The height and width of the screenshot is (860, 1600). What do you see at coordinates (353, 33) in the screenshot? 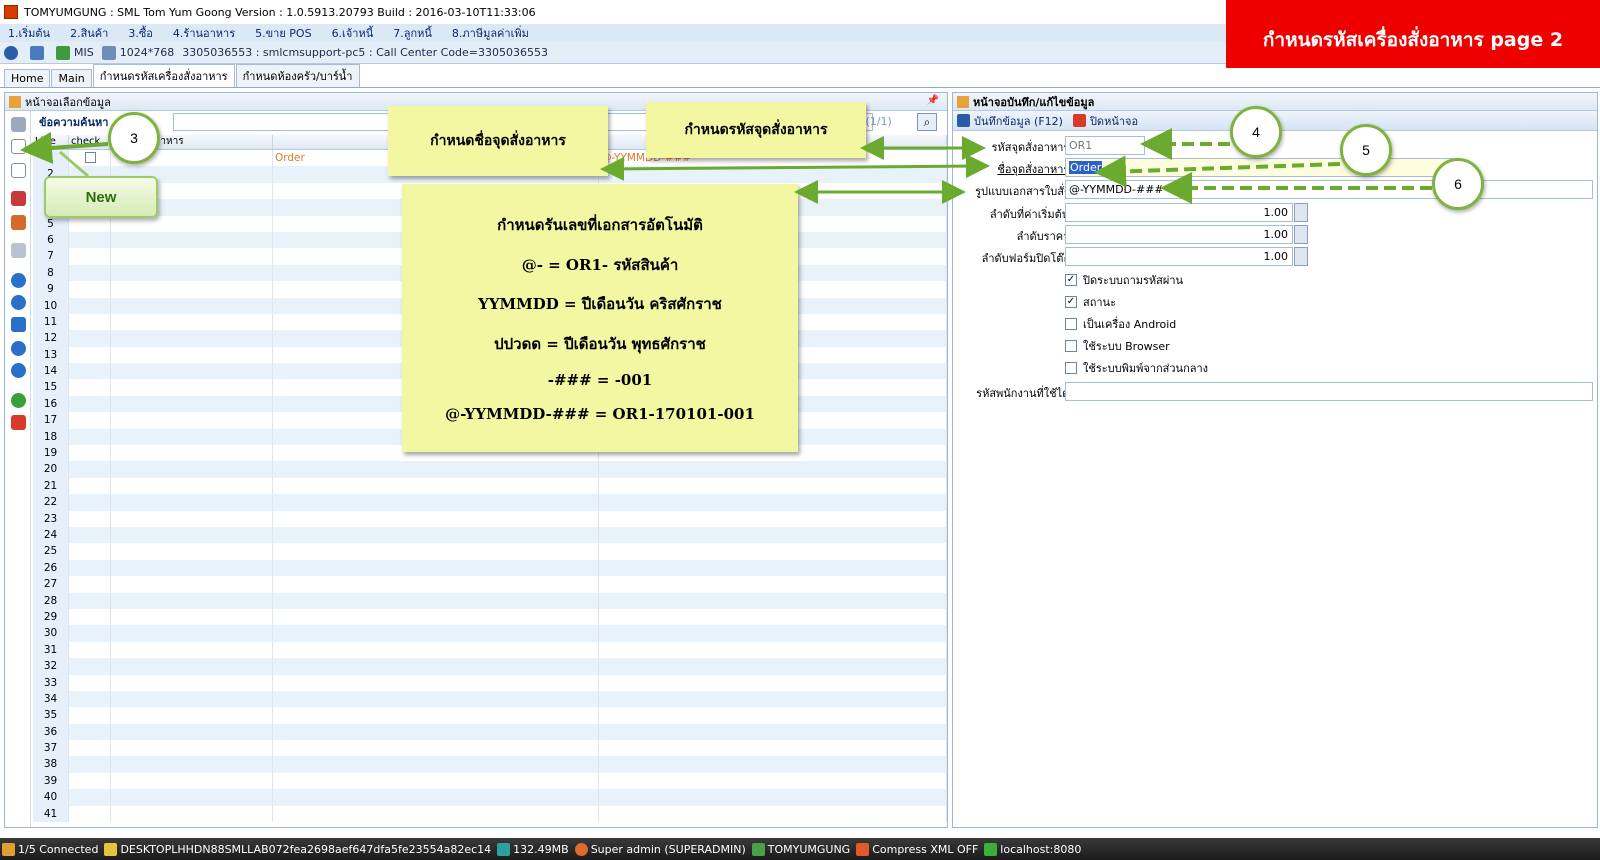
I see `menu-item-creditor: 6.เจ้าหนี้` at bounding box center [353, 33].